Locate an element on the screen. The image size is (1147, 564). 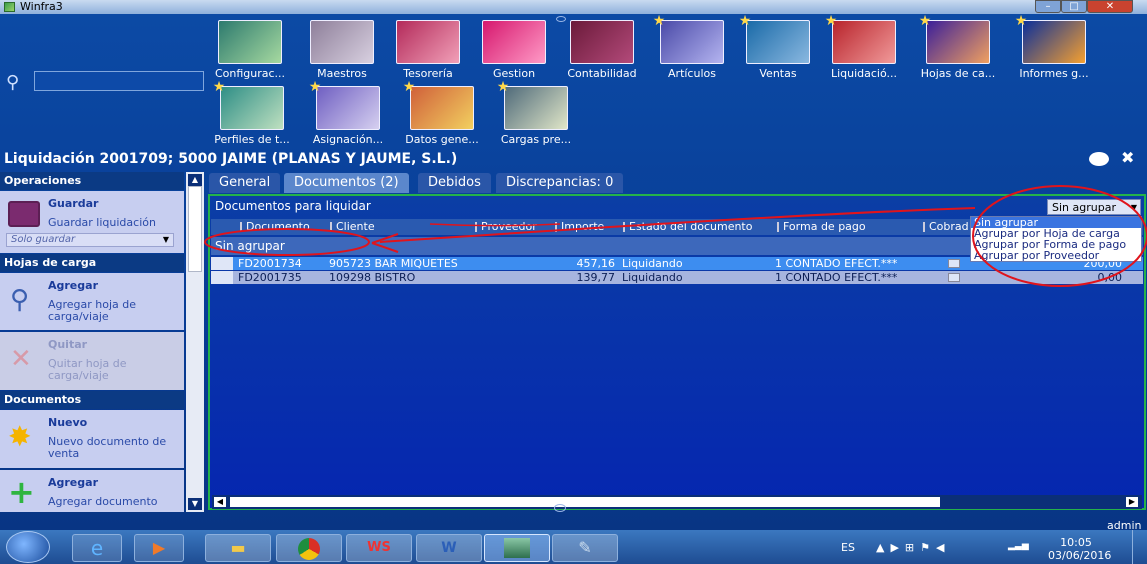
taskbar-chrome is located at coordinates (309, 548).